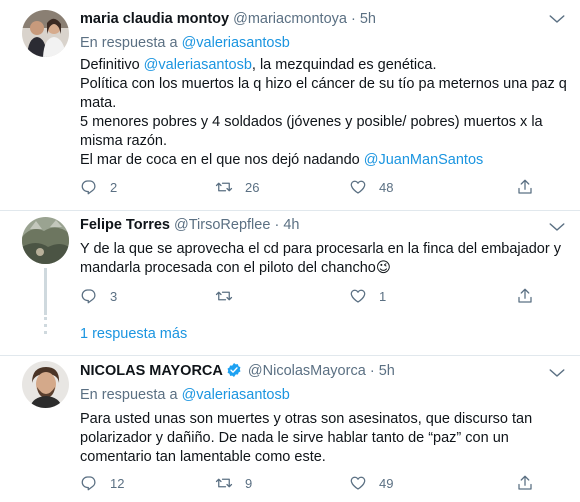 The image size is (580, 502). I want to click on like-count: 1, so click(383, 296).